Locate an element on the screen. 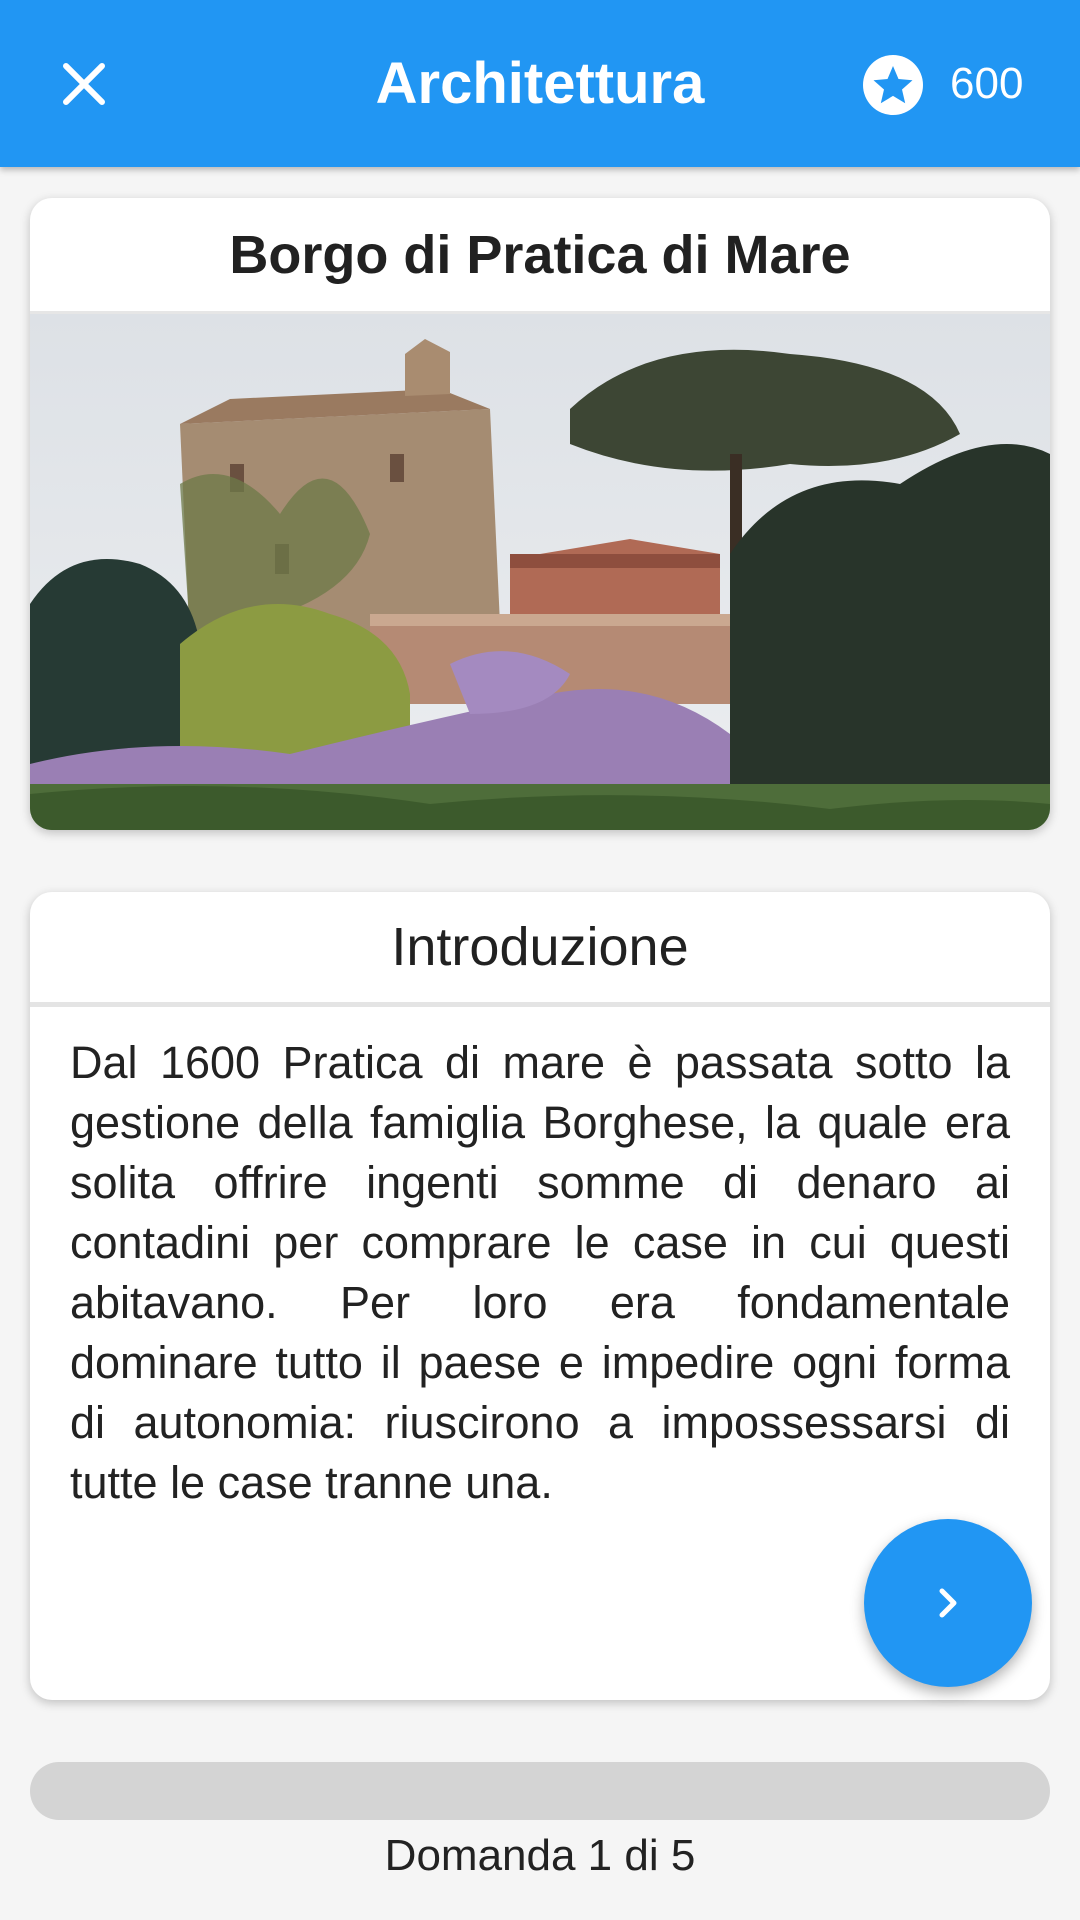 The width and height of the screenshot is (1080, 1920). progress-label: Domanda 1 di 5 is located at coordinates (540, 1855).